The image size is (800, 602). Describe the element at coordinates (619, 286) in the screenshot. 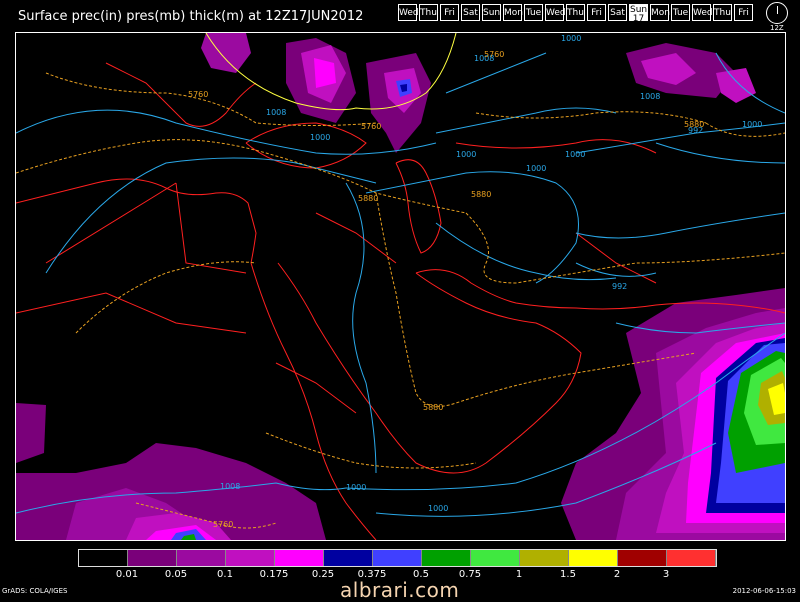

I see `isobar-label: 992` at that location.